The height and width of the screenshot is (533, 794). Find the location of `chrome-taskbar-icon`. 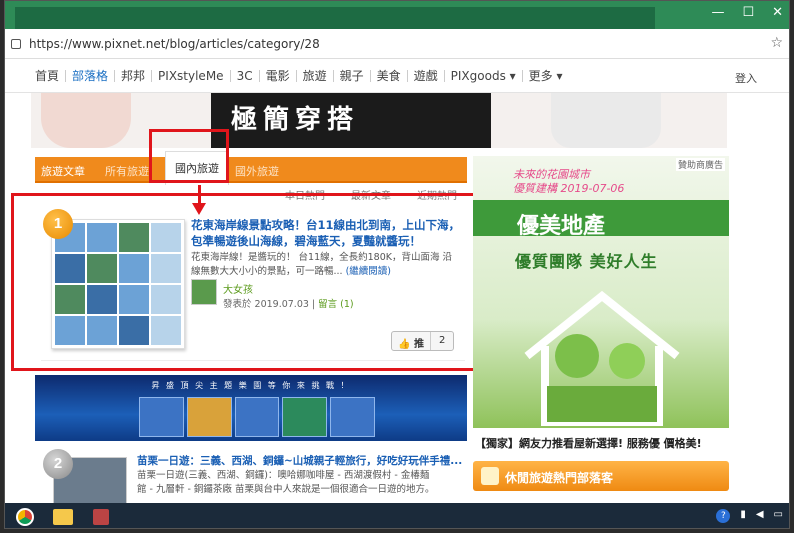

chrome-taskbar-icon is located at coordinates (25, 516).